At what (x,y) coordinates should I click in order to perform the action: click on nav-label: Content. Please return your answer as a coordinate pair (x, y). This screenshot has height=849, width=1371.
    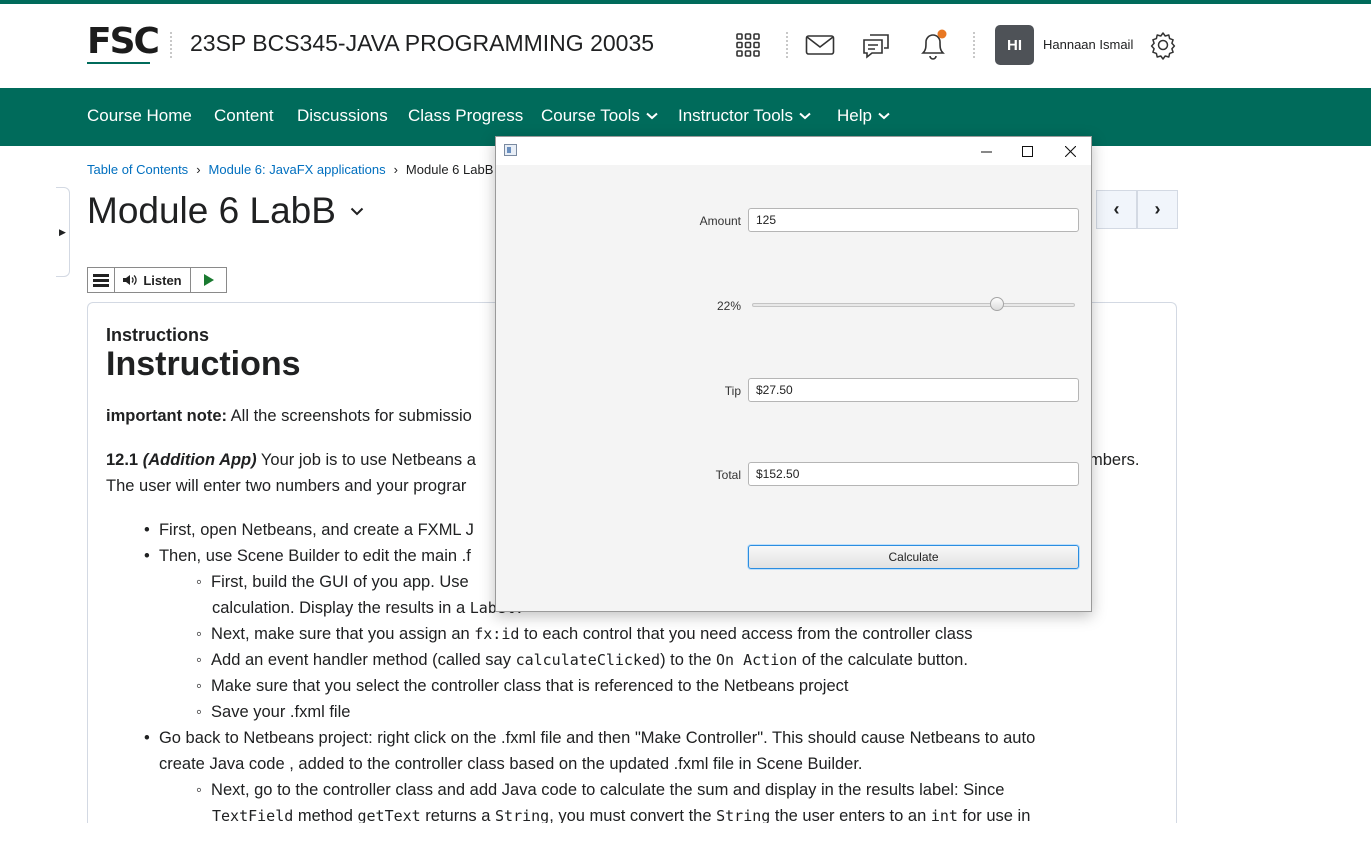
    Looking at the image, I should click on (244, 115).